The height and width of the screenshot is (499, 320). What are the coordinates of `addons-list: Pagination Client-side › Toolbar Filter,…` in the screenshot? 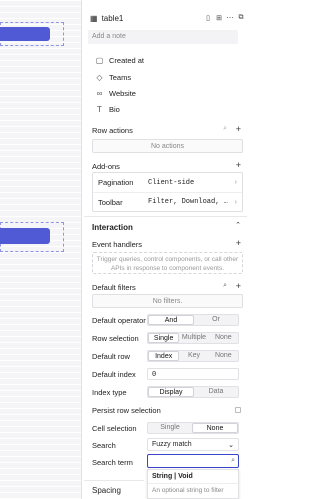 It's located at (167, 192).